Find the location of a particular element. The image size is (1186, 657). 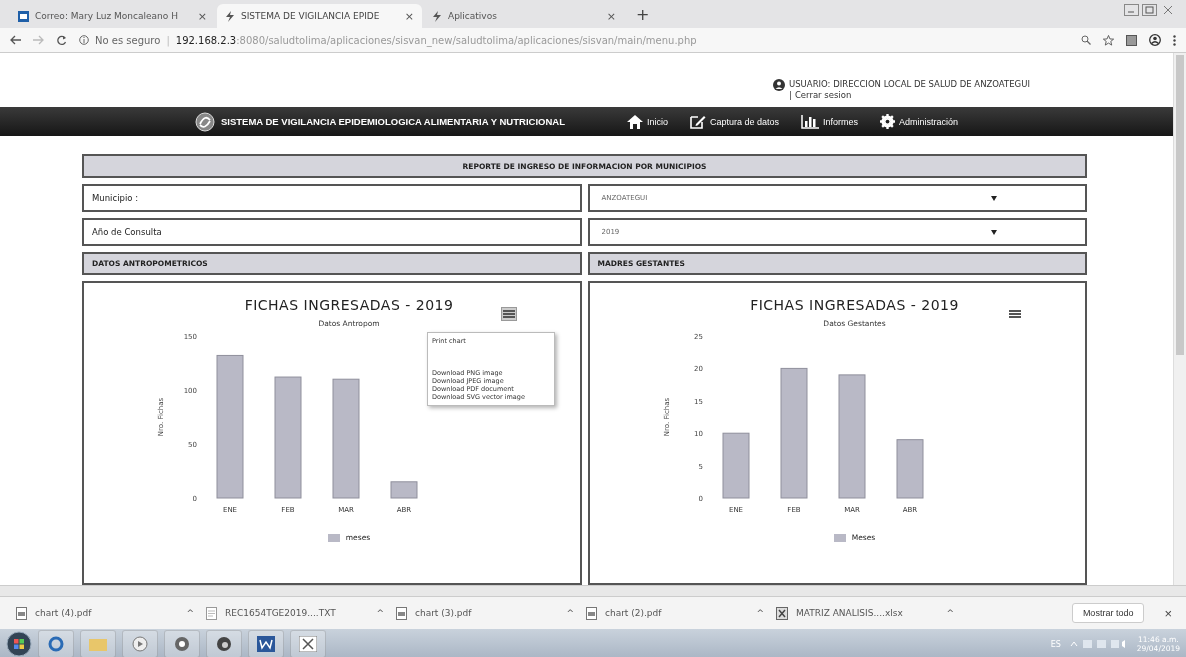

url-text: 192.168.2.3:8080/saludtolima/aplicaciones/sisvan_new/saludtolima/aplicaciones/sisvan/main/menu.php is located at coordinates (436, 40).